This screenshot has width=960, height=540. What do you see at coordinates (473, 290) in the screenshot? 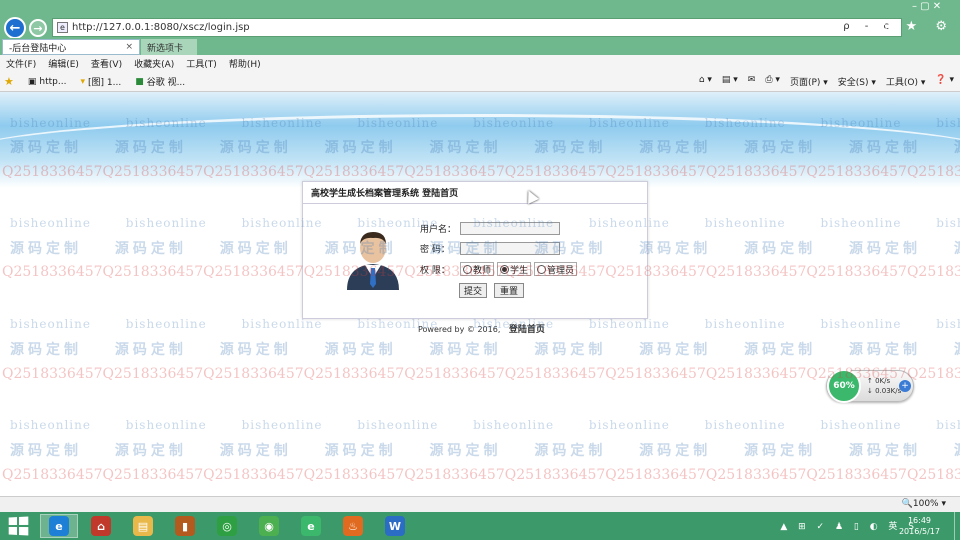
I see `submit-button: 提交` at bounding box center [473, 290].